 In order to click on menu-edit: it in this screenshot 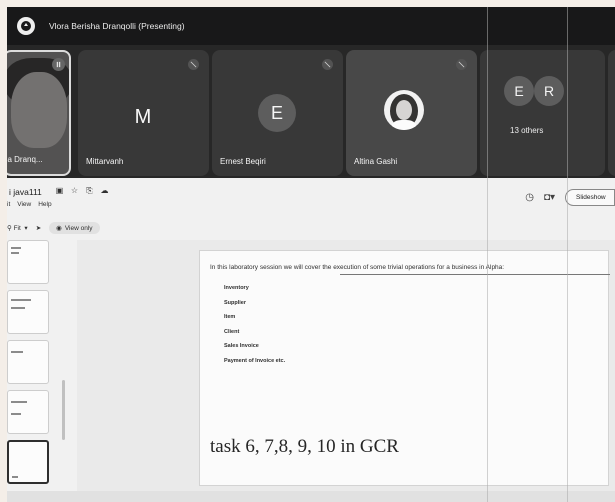, I will do `click(8, 204)`.